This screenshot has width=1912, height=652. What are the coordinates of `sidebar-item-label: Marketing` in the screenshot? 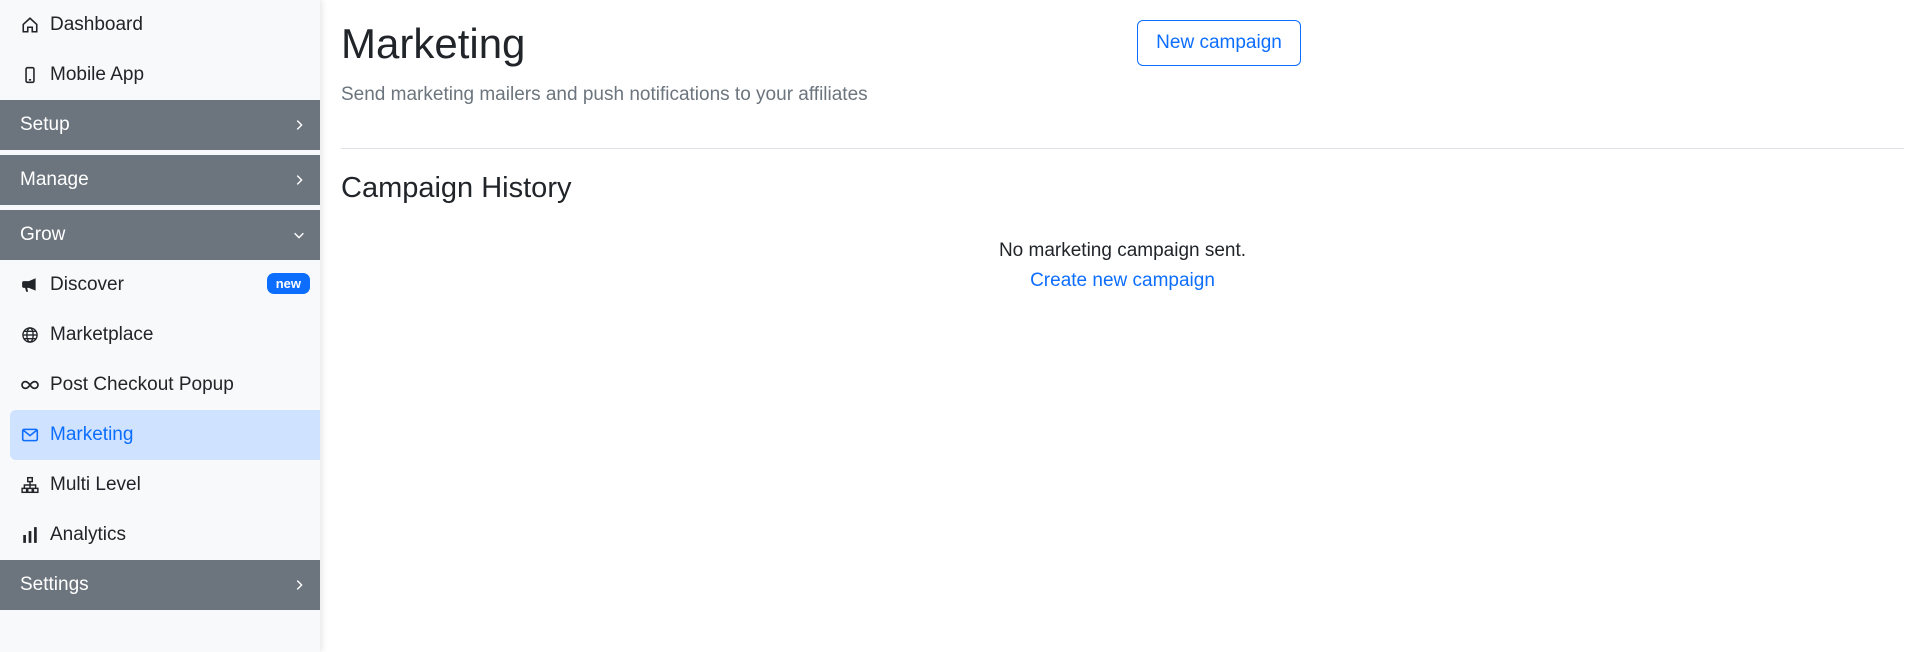 It's located at (92, 434).